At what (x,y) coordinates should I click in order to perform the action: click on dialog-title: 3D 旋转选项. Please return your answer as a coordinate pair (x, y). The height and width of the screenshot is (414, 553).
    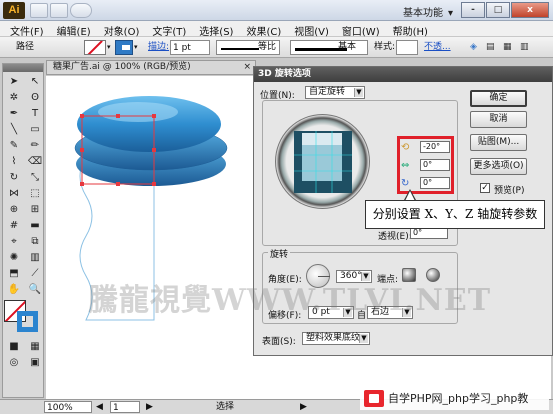
    Looking at the image, I should click on (403, 74).